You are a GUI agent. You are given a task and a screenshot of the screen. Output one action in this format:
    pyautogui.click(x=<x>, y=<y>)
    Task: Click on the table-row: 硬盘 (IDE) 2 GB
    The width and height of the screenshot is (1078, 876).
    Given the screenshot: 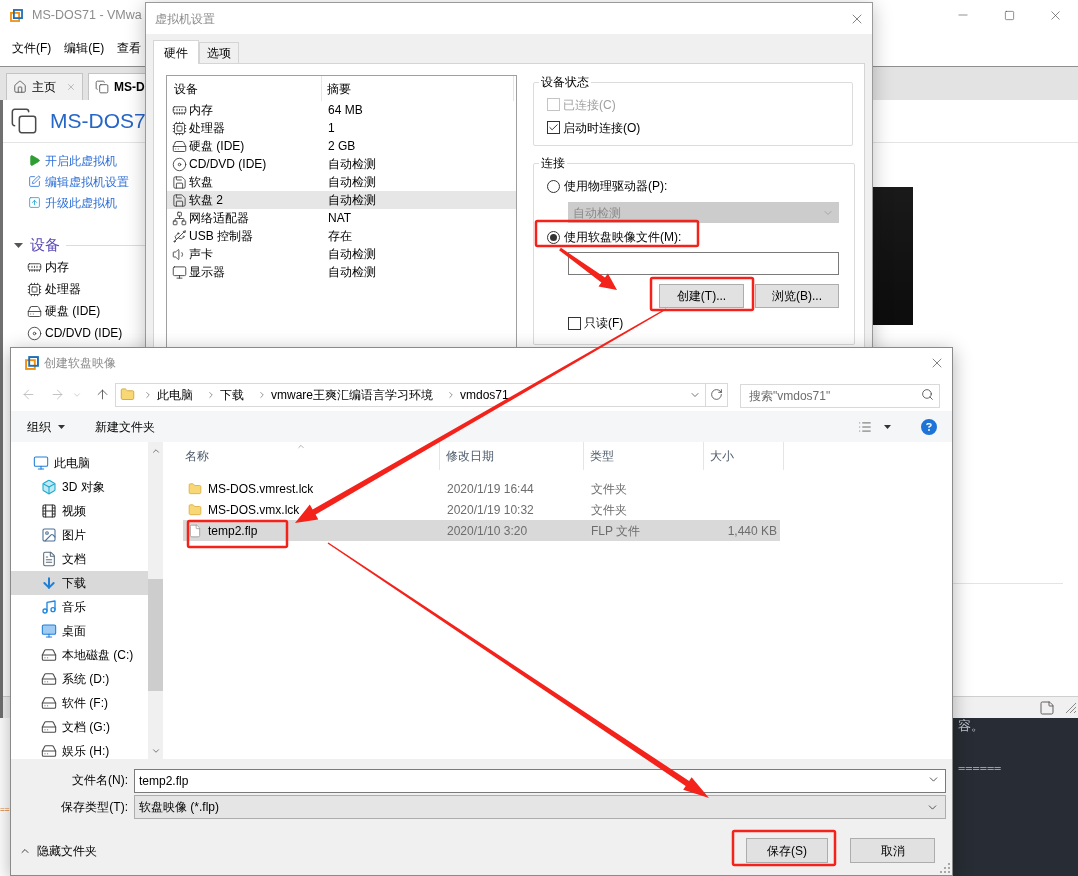 What is the action you would take?
    pyautogui.click(x=341, y=146)
    